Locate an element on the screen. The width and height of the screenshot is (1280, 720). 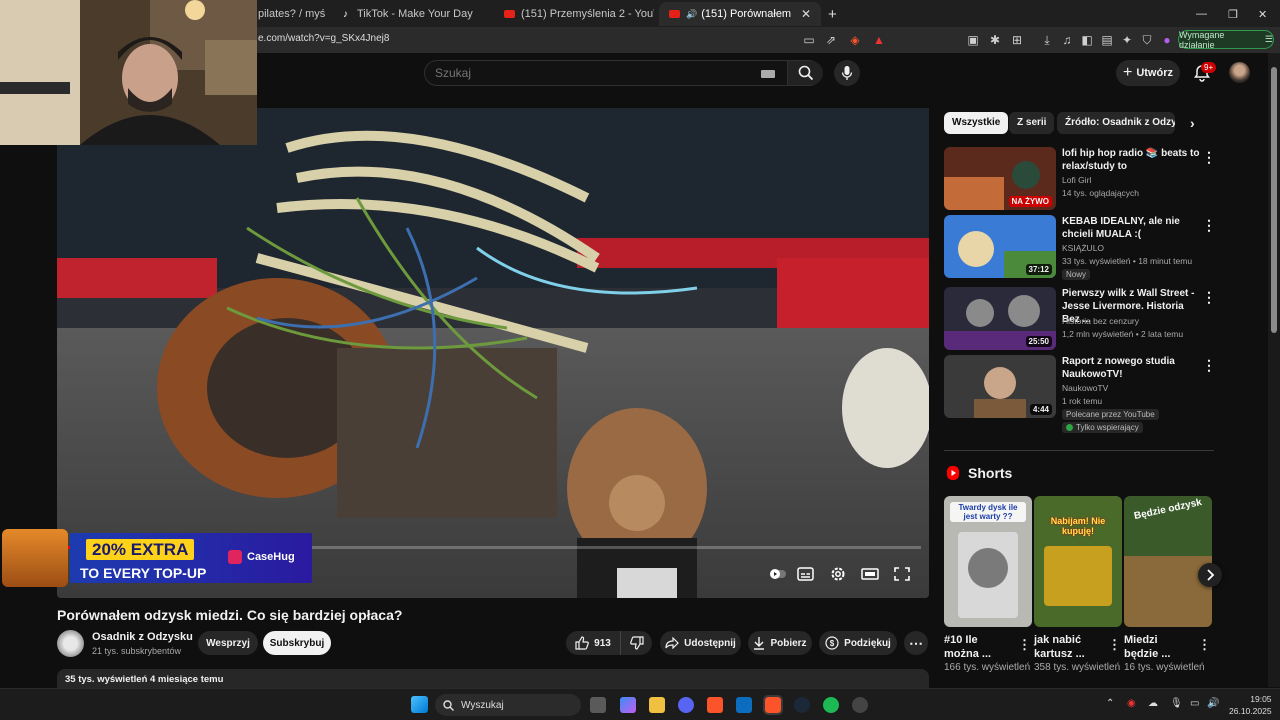
extension-icon: ▣ is located at coordinates (973, 40).